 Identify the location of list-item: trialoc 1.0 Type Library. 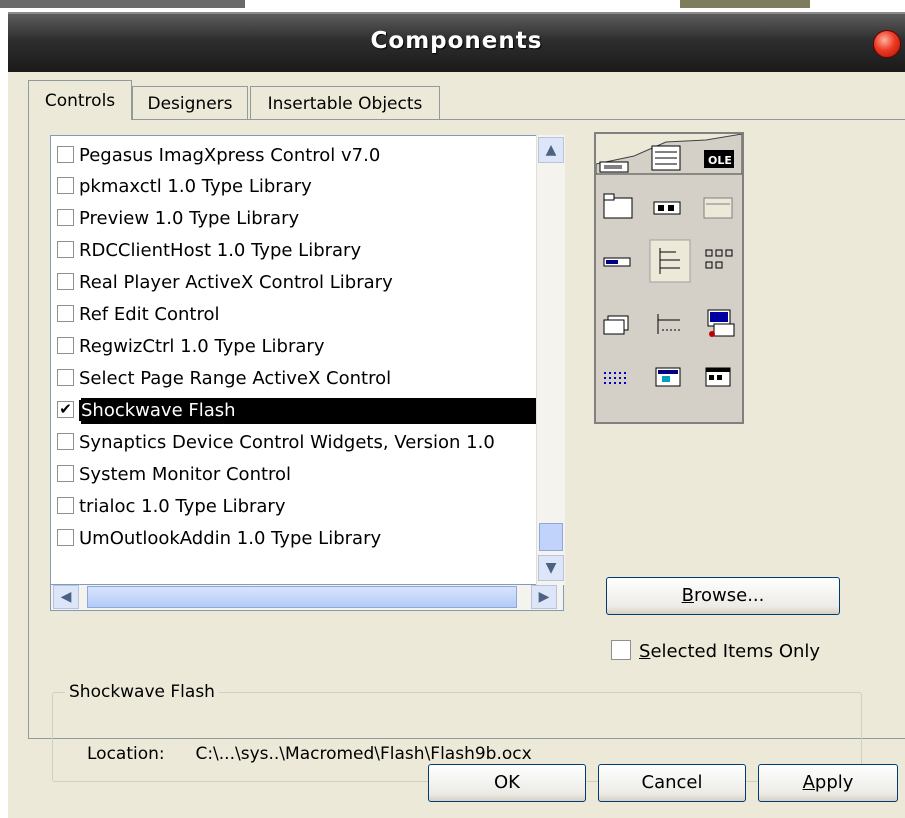
(171, 507).